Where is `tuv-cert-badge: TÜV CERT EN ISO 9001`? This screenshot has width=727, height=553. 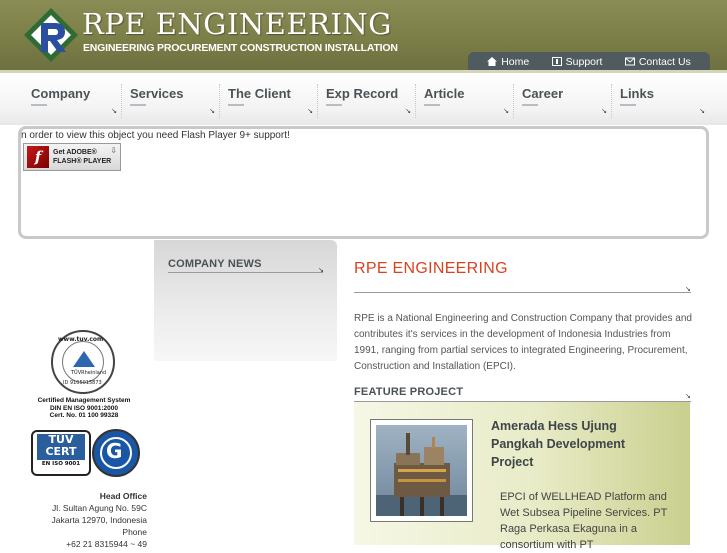
tuv-cert-badge: TÜV CERT EN ISO 9001 is located at coordinates (61, 453).